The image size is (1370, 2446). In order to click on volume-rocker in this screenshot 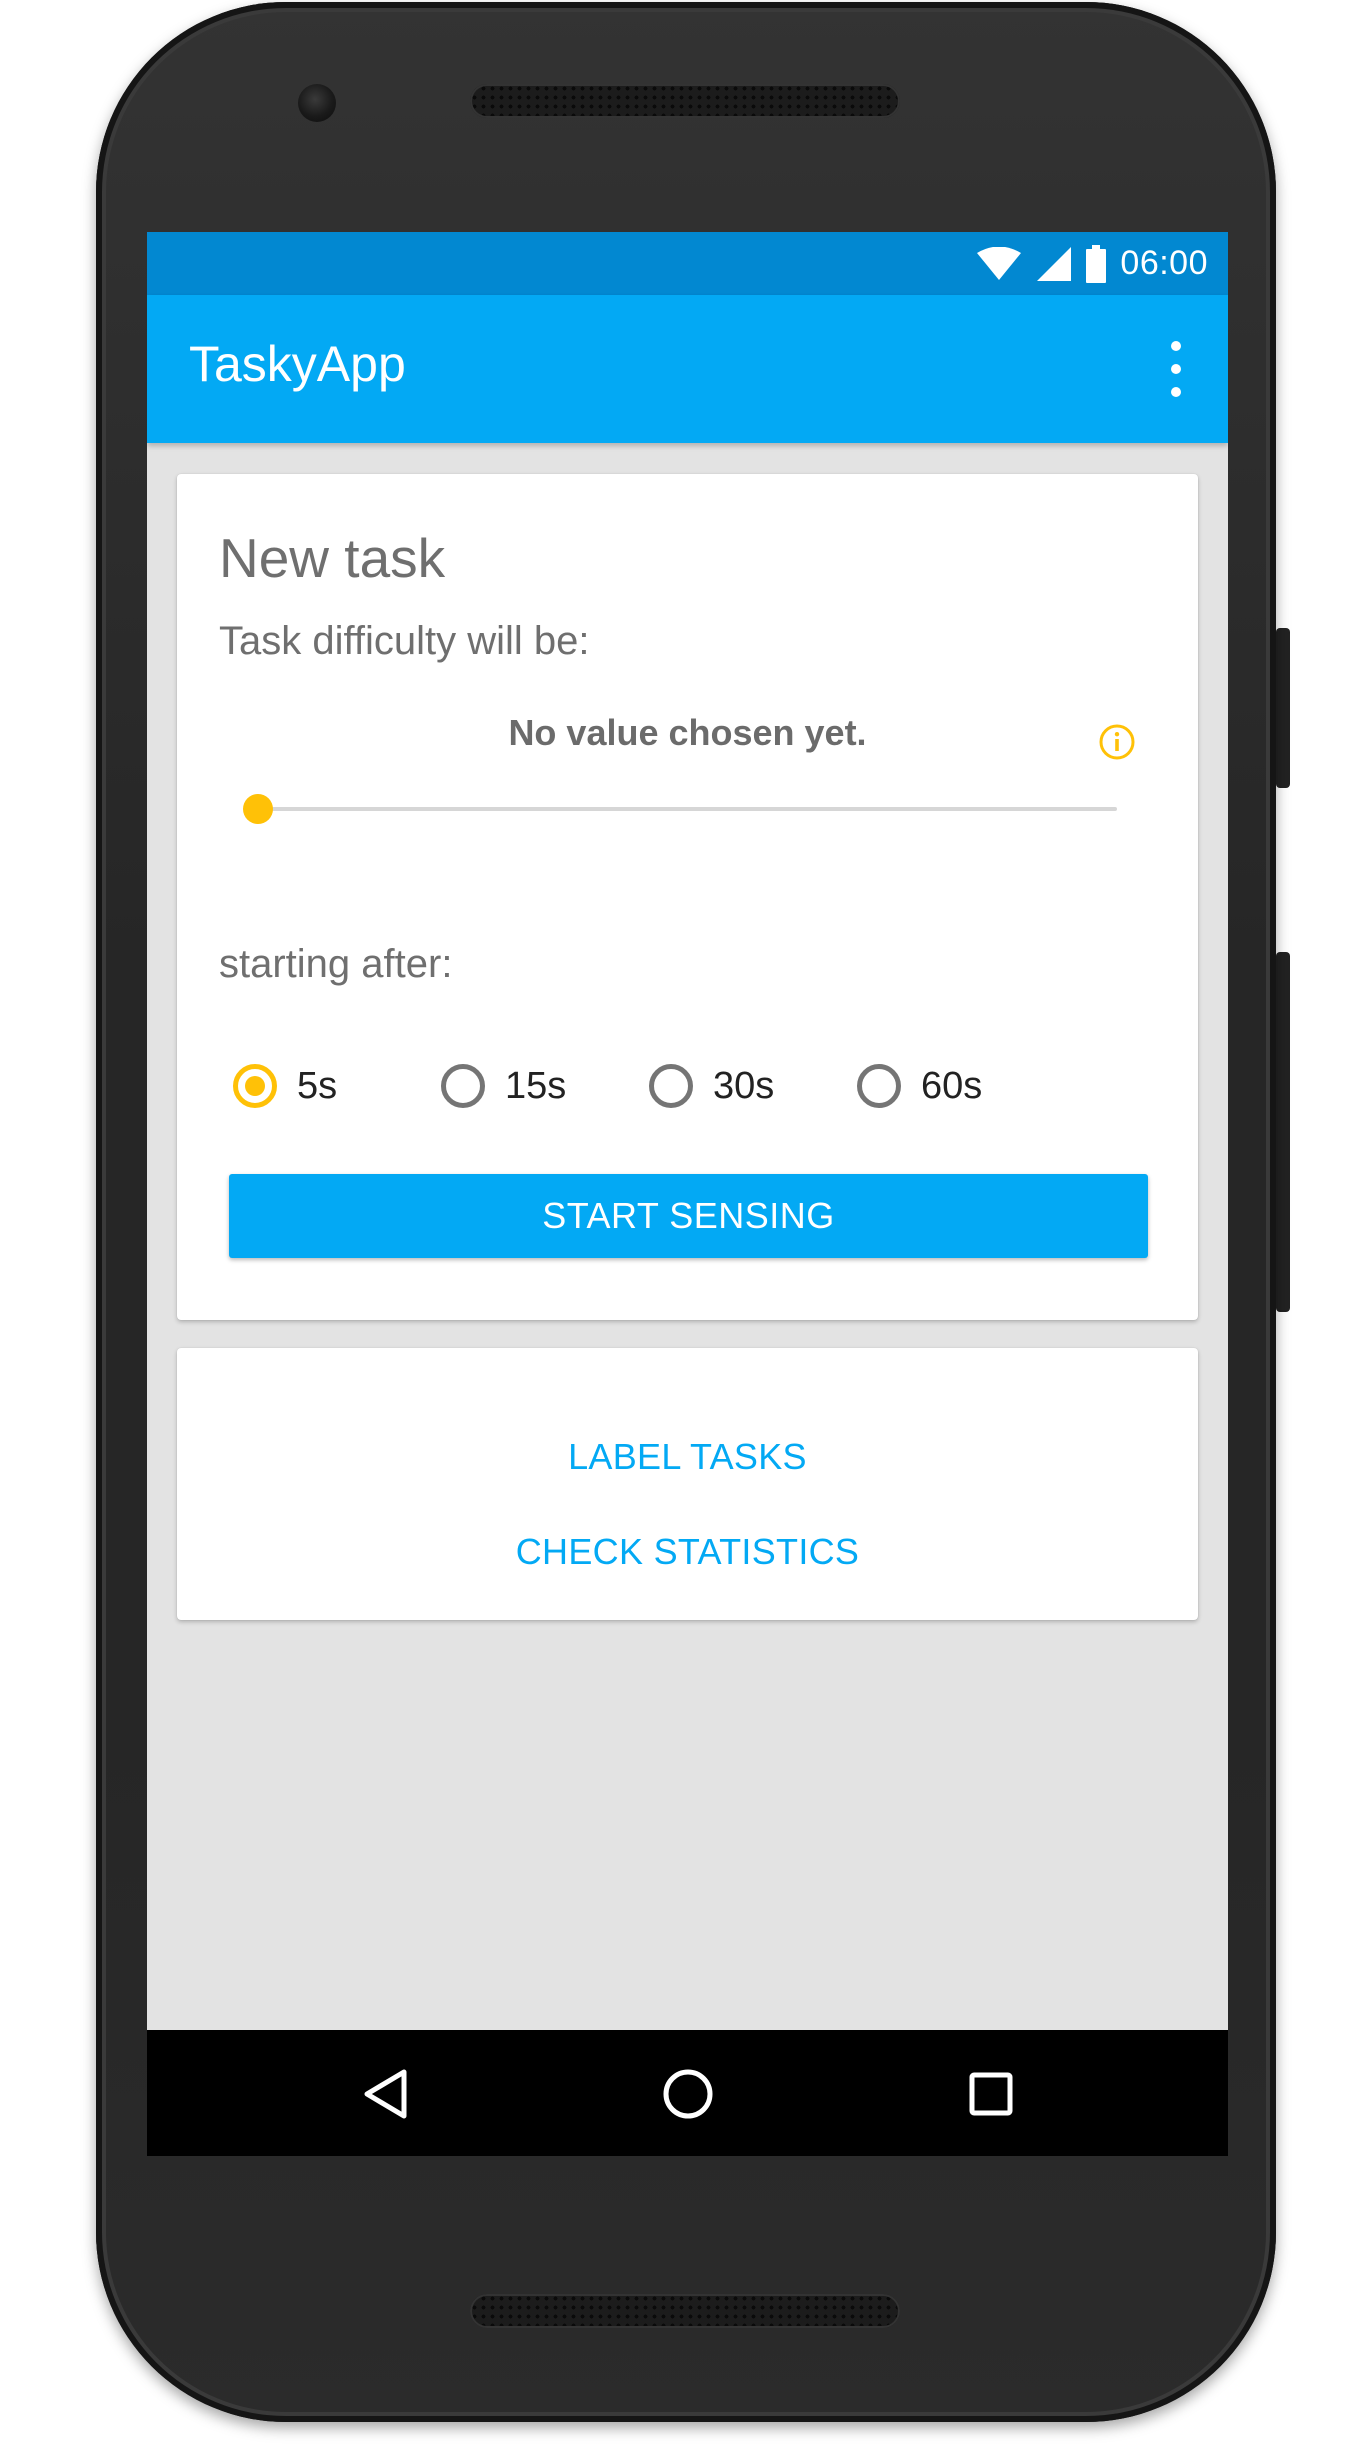, I will do `click(1283, 1132)`.